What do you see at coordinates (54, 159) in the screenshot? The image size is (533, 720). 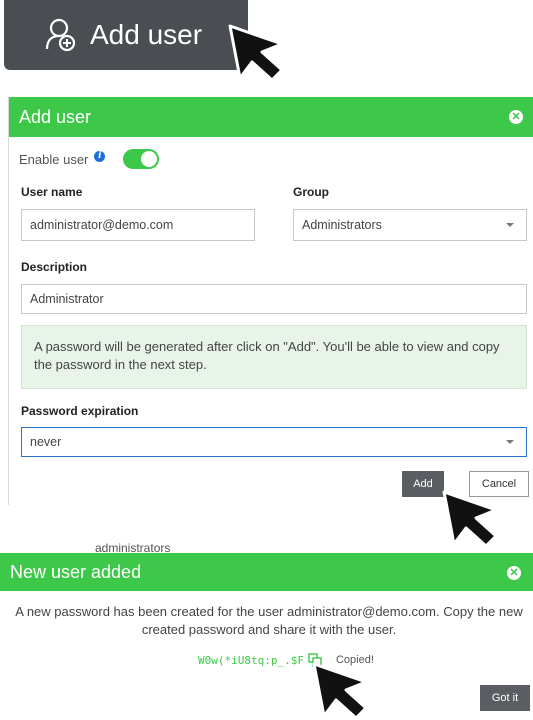 I see `enable-user-label: Enable user` at bounding box center [54, 159].